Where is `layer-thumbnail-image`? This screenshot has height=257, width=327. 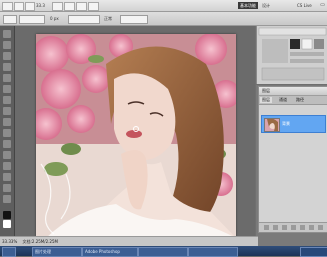
layer-thumbnail-image is located at coordinates (272, 125).